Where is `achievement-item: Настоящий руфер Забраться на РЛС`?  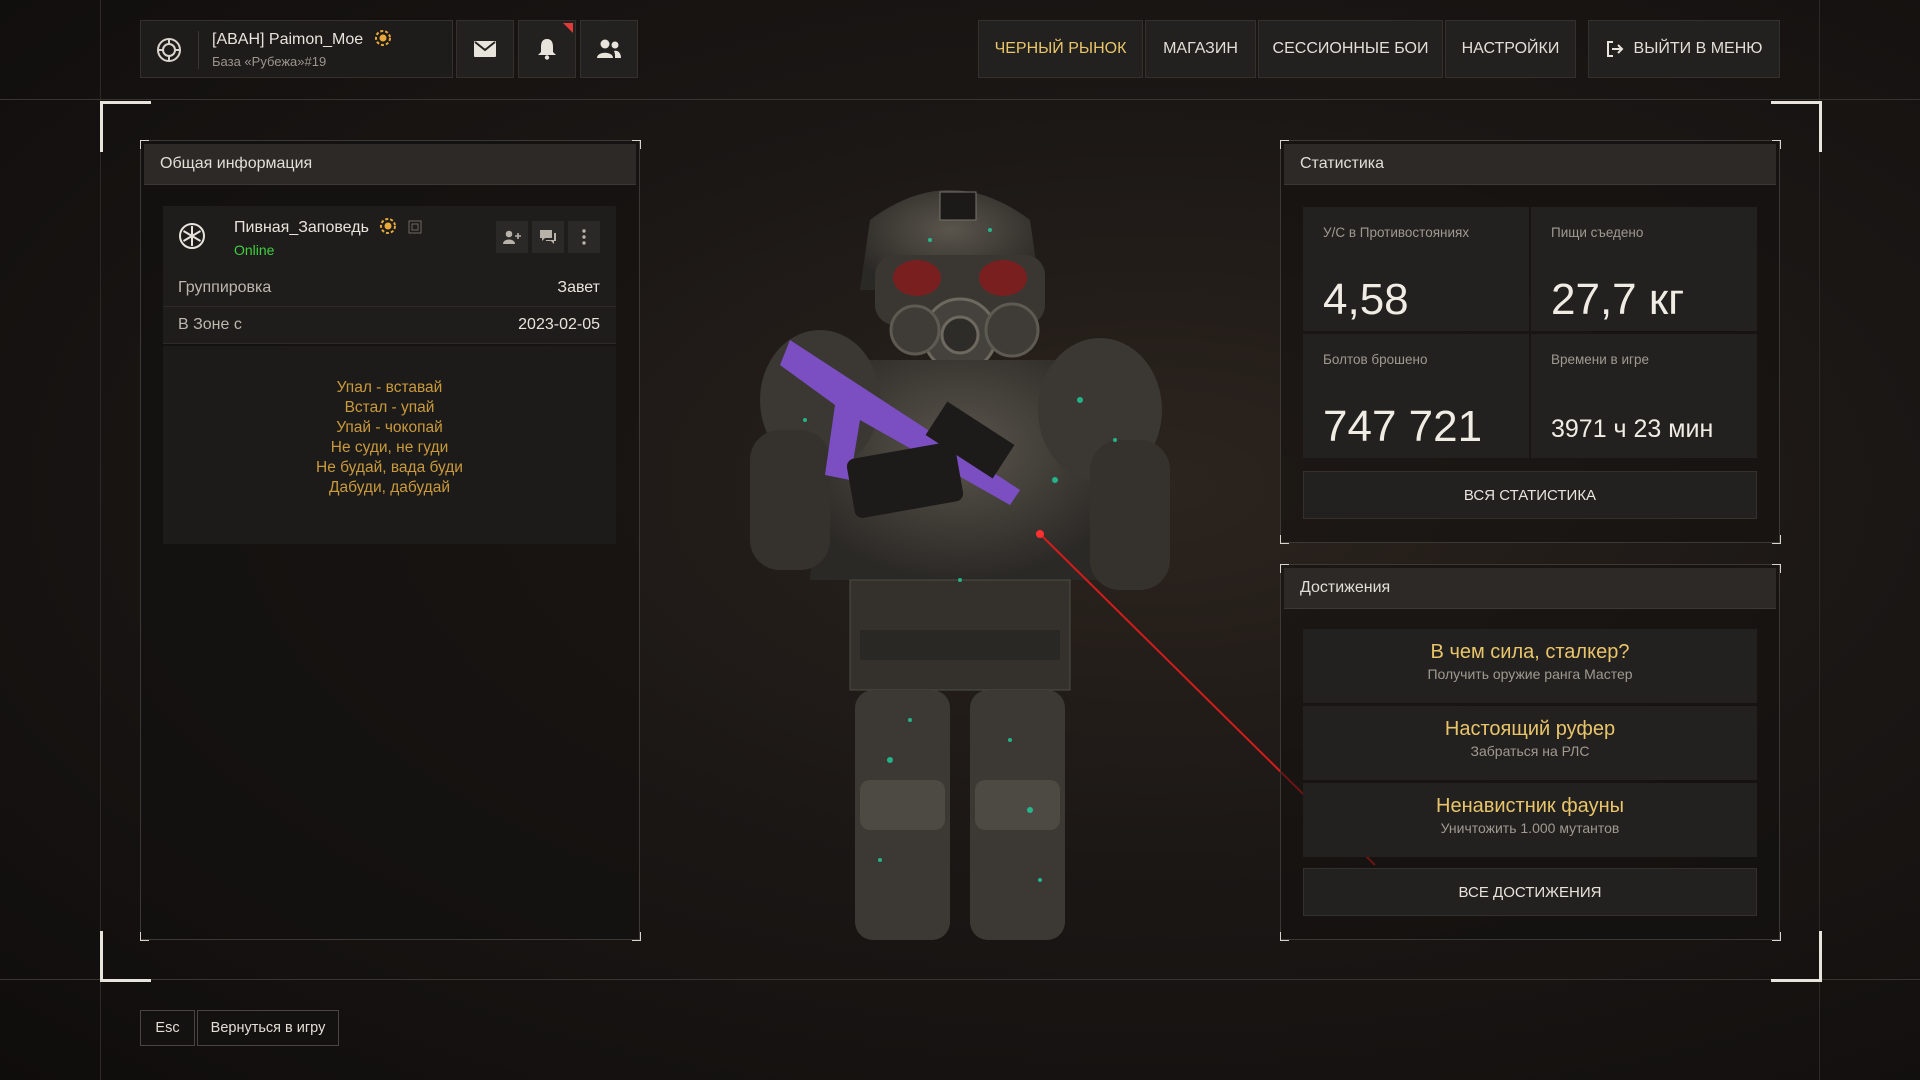 achievement-item: Настоящий руфер Забраться на РЛС is located at coordinates (1530, 743).